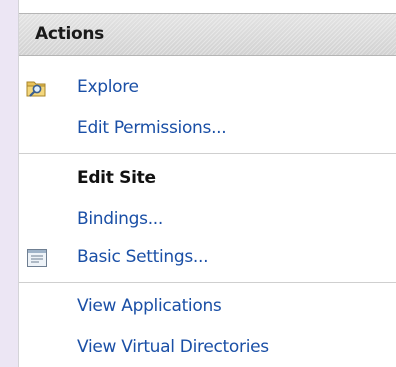 This screenshot has height=367, width=396. I want to click on view-applications-action: View Applications, so click(207, 307).